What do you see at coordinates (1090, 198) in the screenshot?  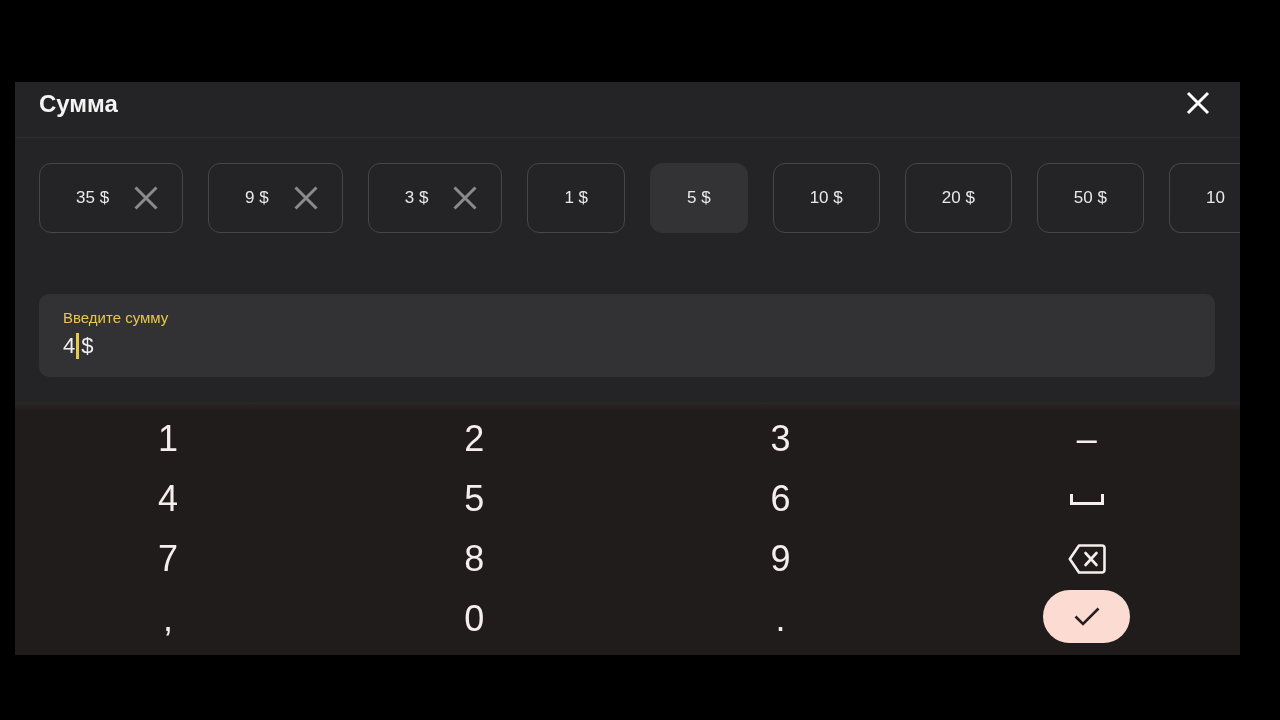 I see `amount-chip: 50 $` at bounding box center [1090, 198].